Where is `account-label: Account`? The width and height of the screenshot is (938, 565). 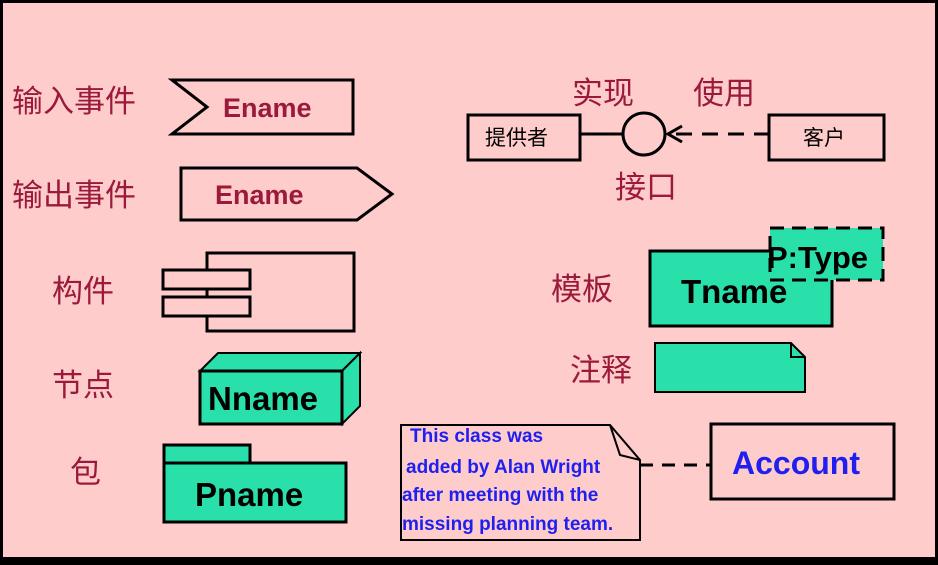 account-label: Account is located at coordinates (796, 463).